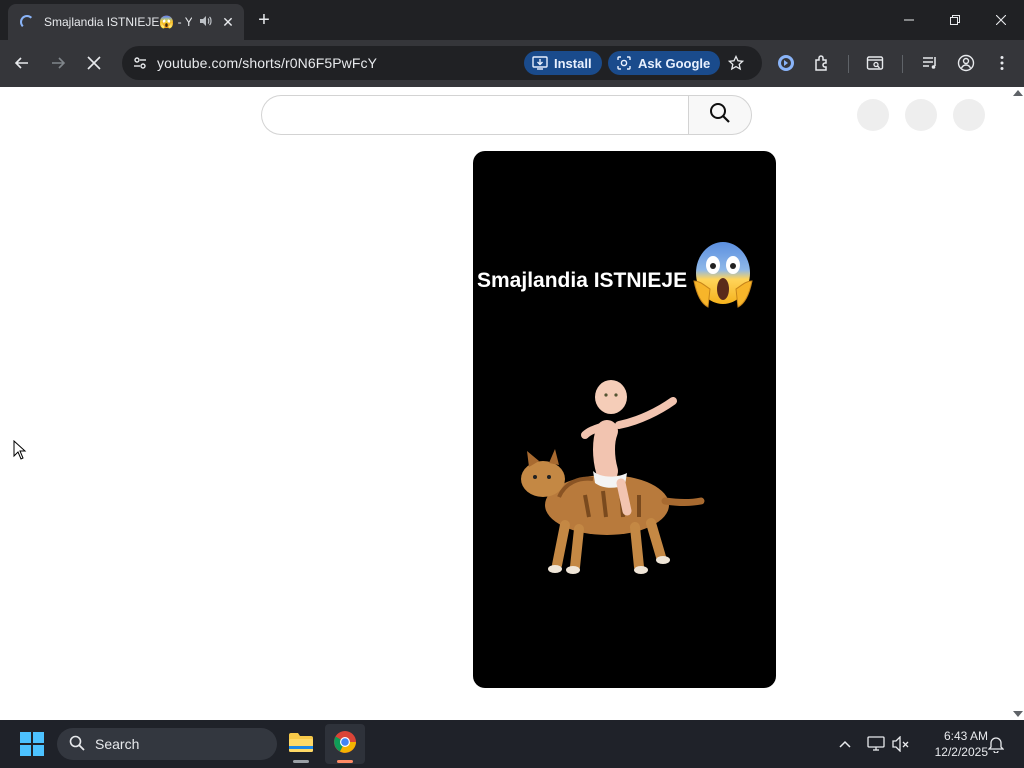  Describe the element at coordinates (996, 744) in the screenshot. I see `notification-bell-icon` at that location.